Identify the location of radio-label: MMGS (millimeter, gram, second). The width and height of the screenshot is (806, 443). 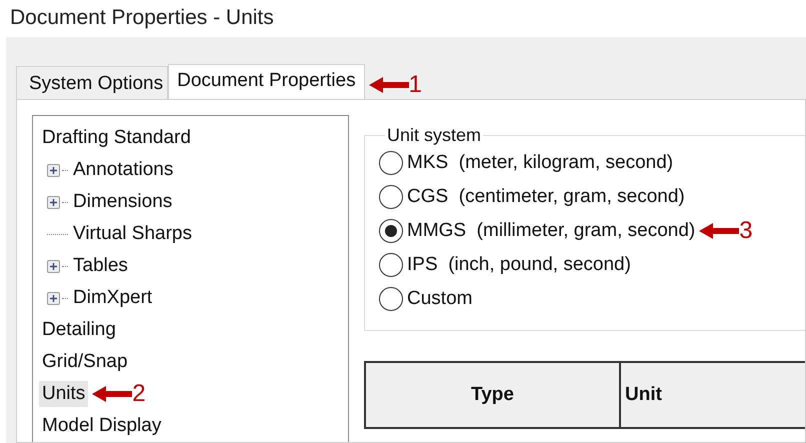
(551, 231).